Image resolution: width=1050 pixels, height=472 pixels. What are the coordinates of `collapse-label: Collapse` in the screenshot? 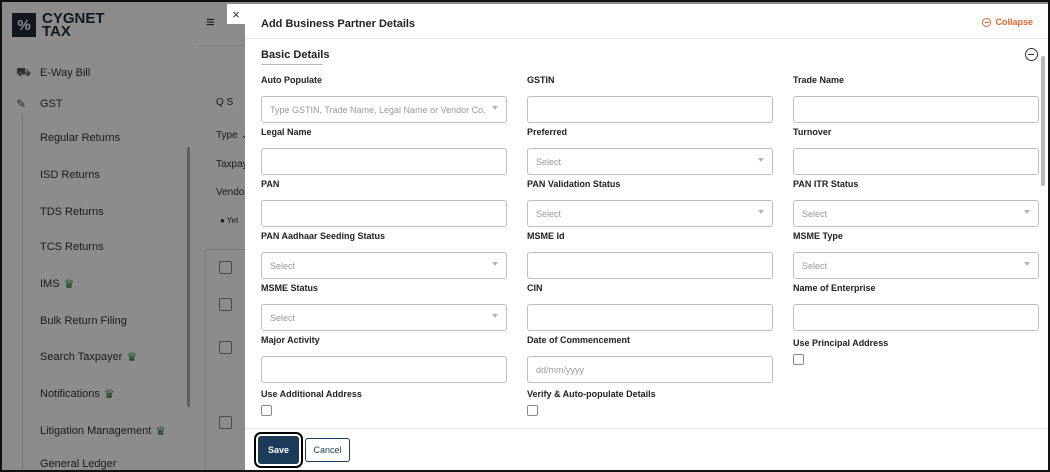 It's located at (1014, 22).